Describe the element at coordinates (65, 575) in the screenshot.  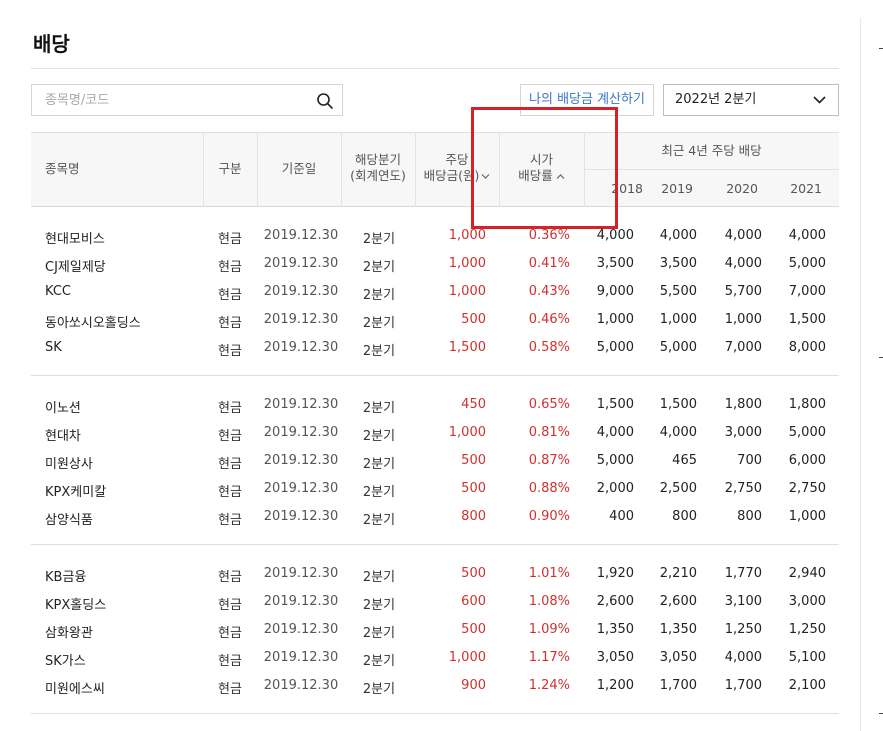
I see `stock-name: KB금융` at that location.